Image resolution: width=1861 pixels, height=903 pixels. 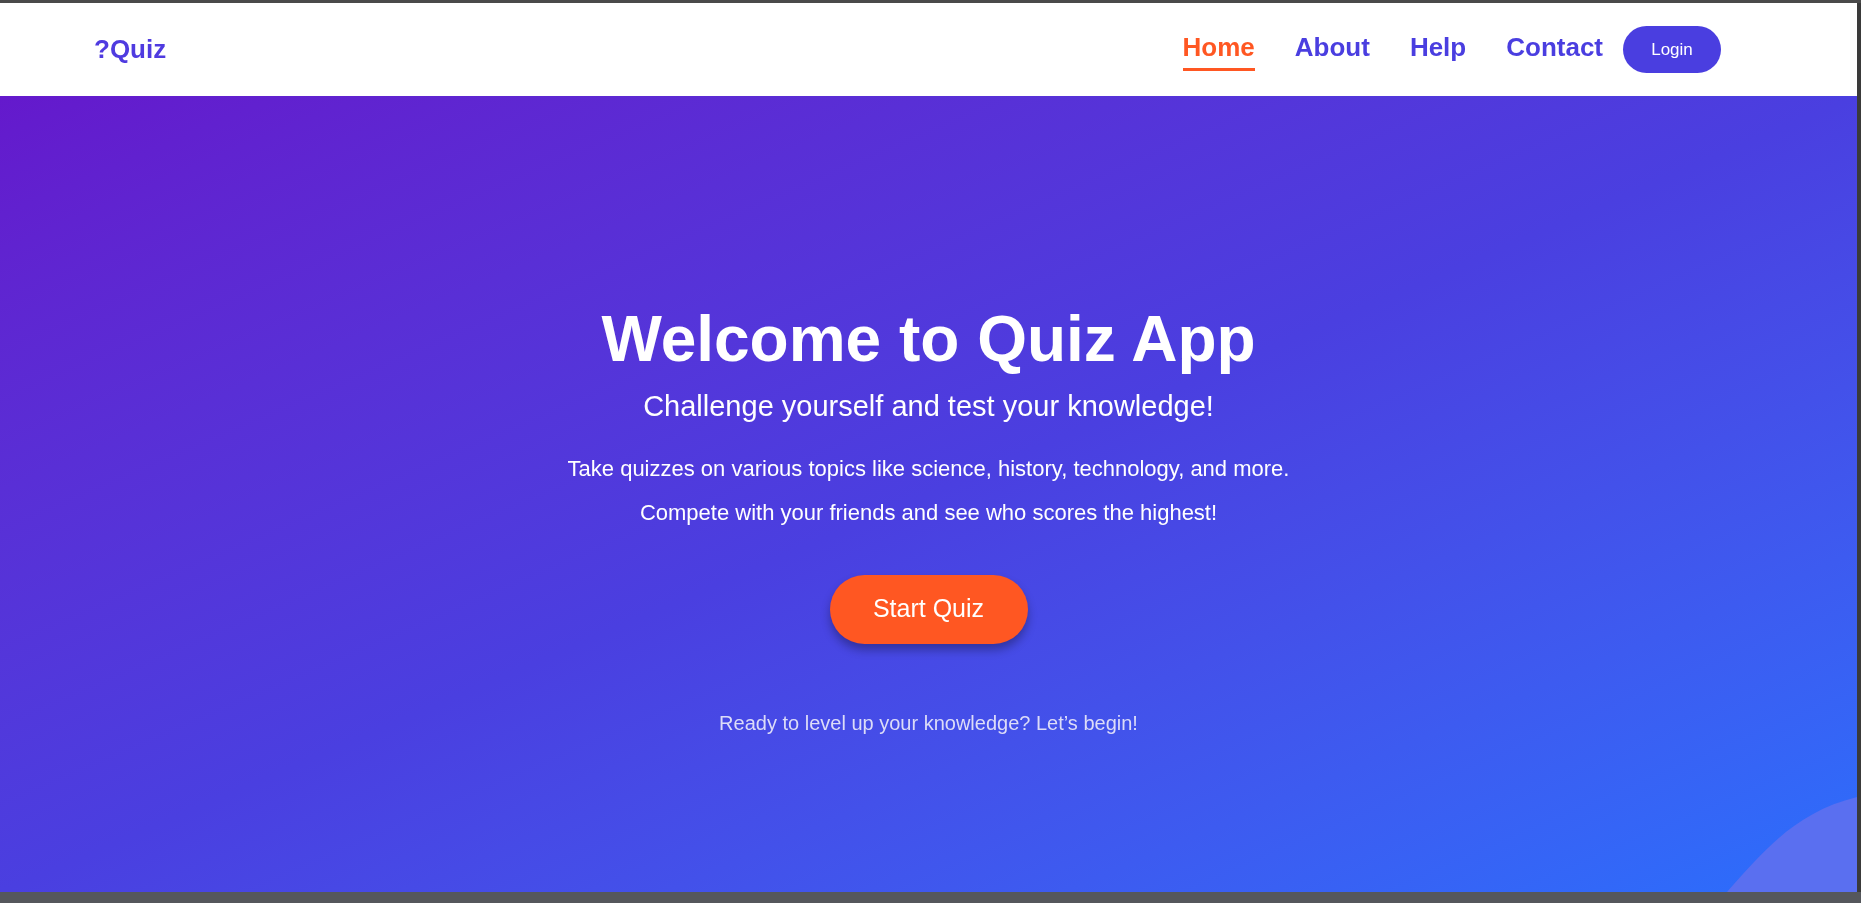 What do you see at coordinates (928, 406) in the screenshot?
I see `hero-subtitle: Challenge yourself and test your knowledge!` at bounding box center [928, 406].